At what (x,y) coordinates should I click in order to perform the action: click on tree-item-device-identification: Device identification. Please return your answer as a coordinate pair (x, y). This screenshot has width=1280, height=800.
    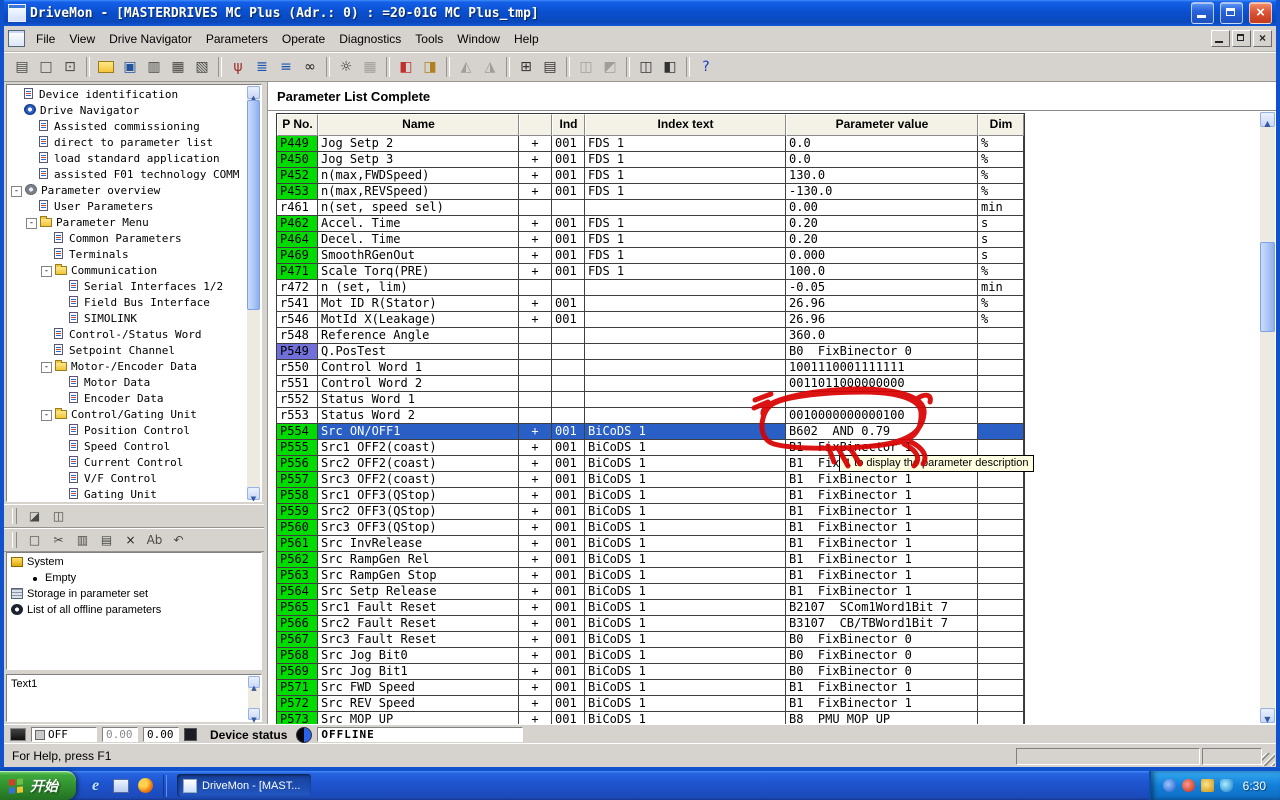
    Looking at the image, I should click on (134, 95).